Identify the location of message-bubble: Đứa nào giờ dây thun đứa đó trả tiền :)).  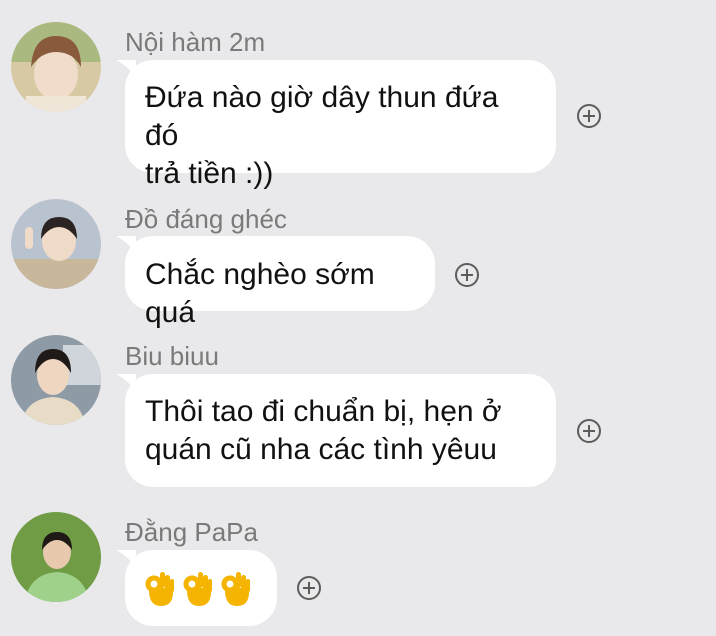
(336, 125).